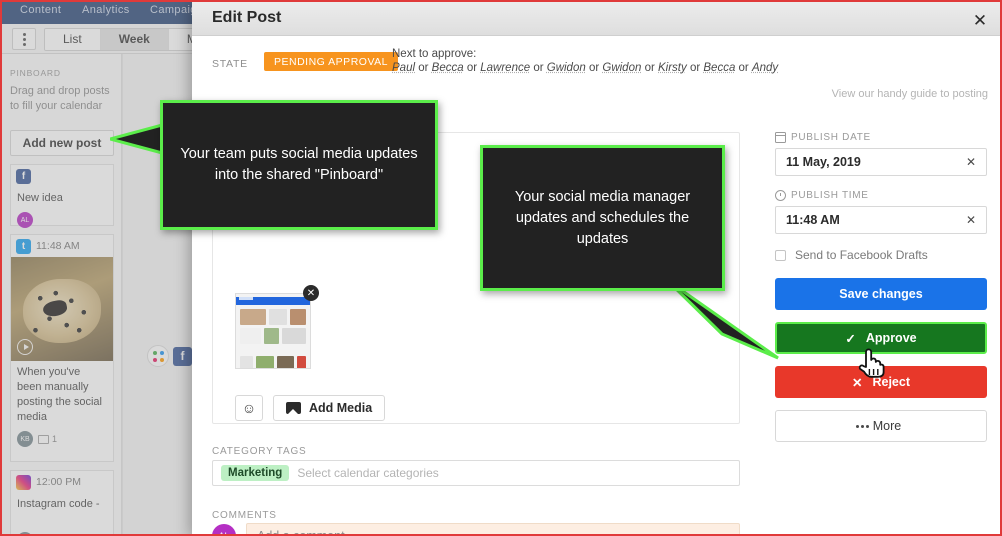 Image resolution: width=1002 pixels, height=536 pixels. What do you see at coordinates (880, 137) in the screenshot?
I see `publish-date-label: PUBLISH DATE` at bounding box center [880, 137].